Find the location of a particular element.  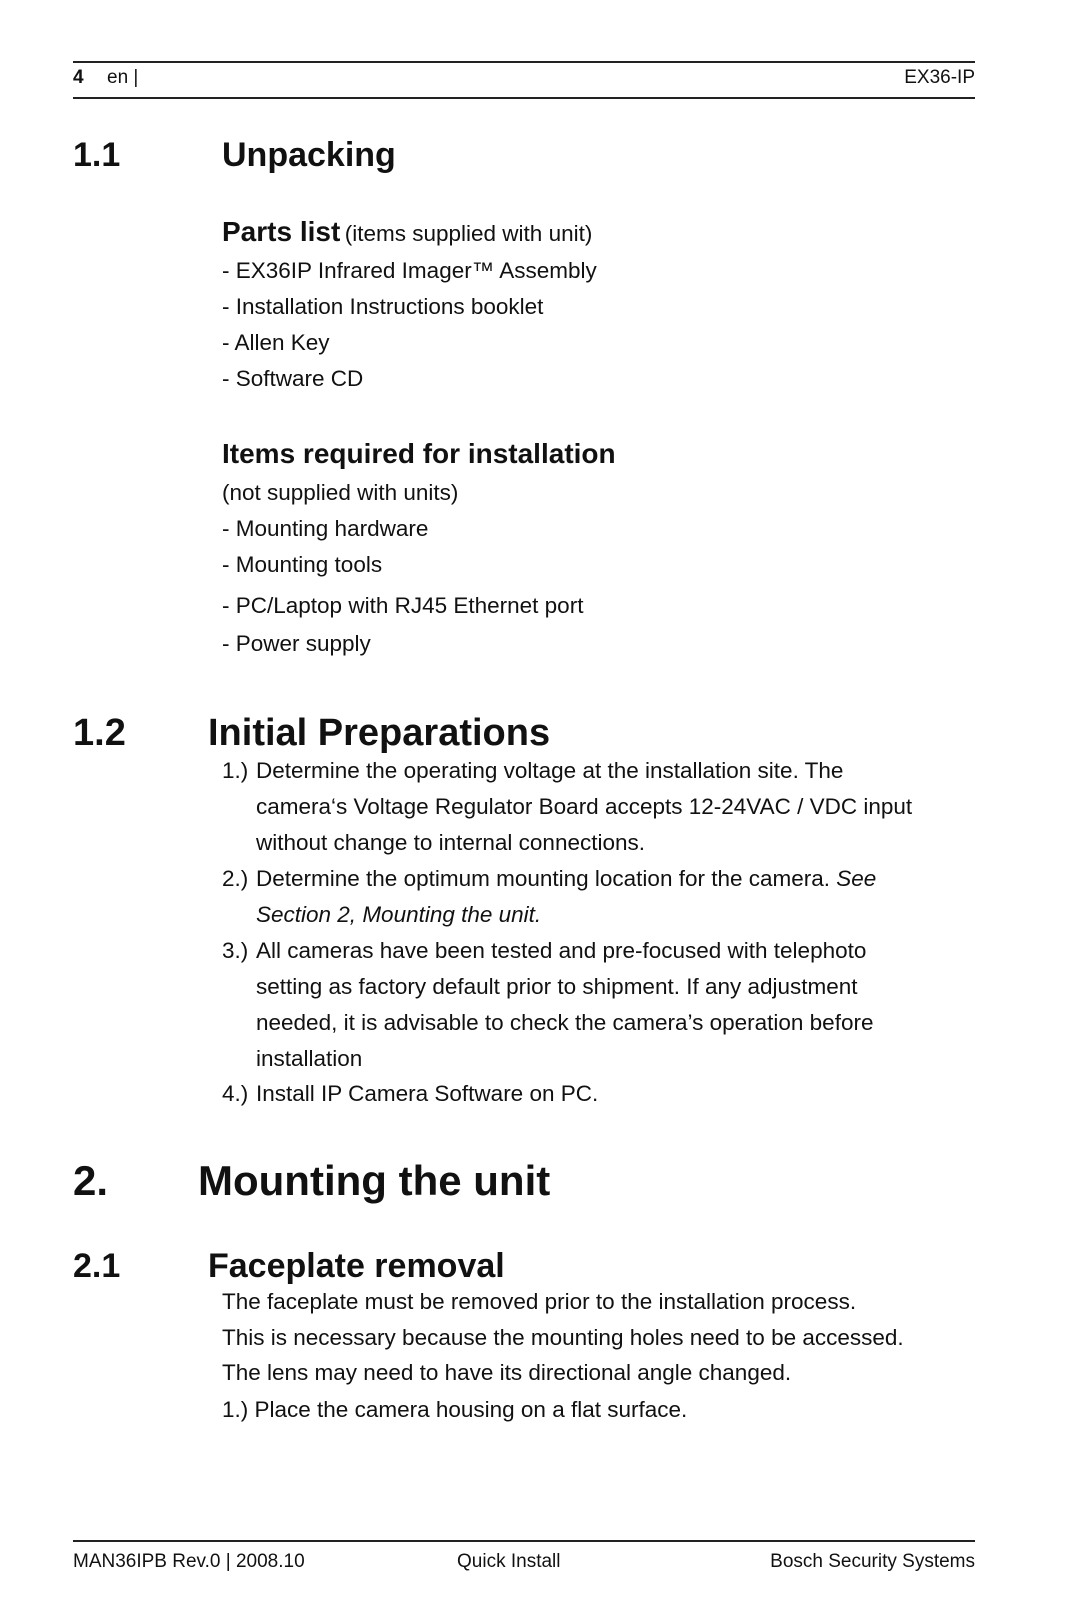

list-item: - Software CD is located at coordinates (293, 378).